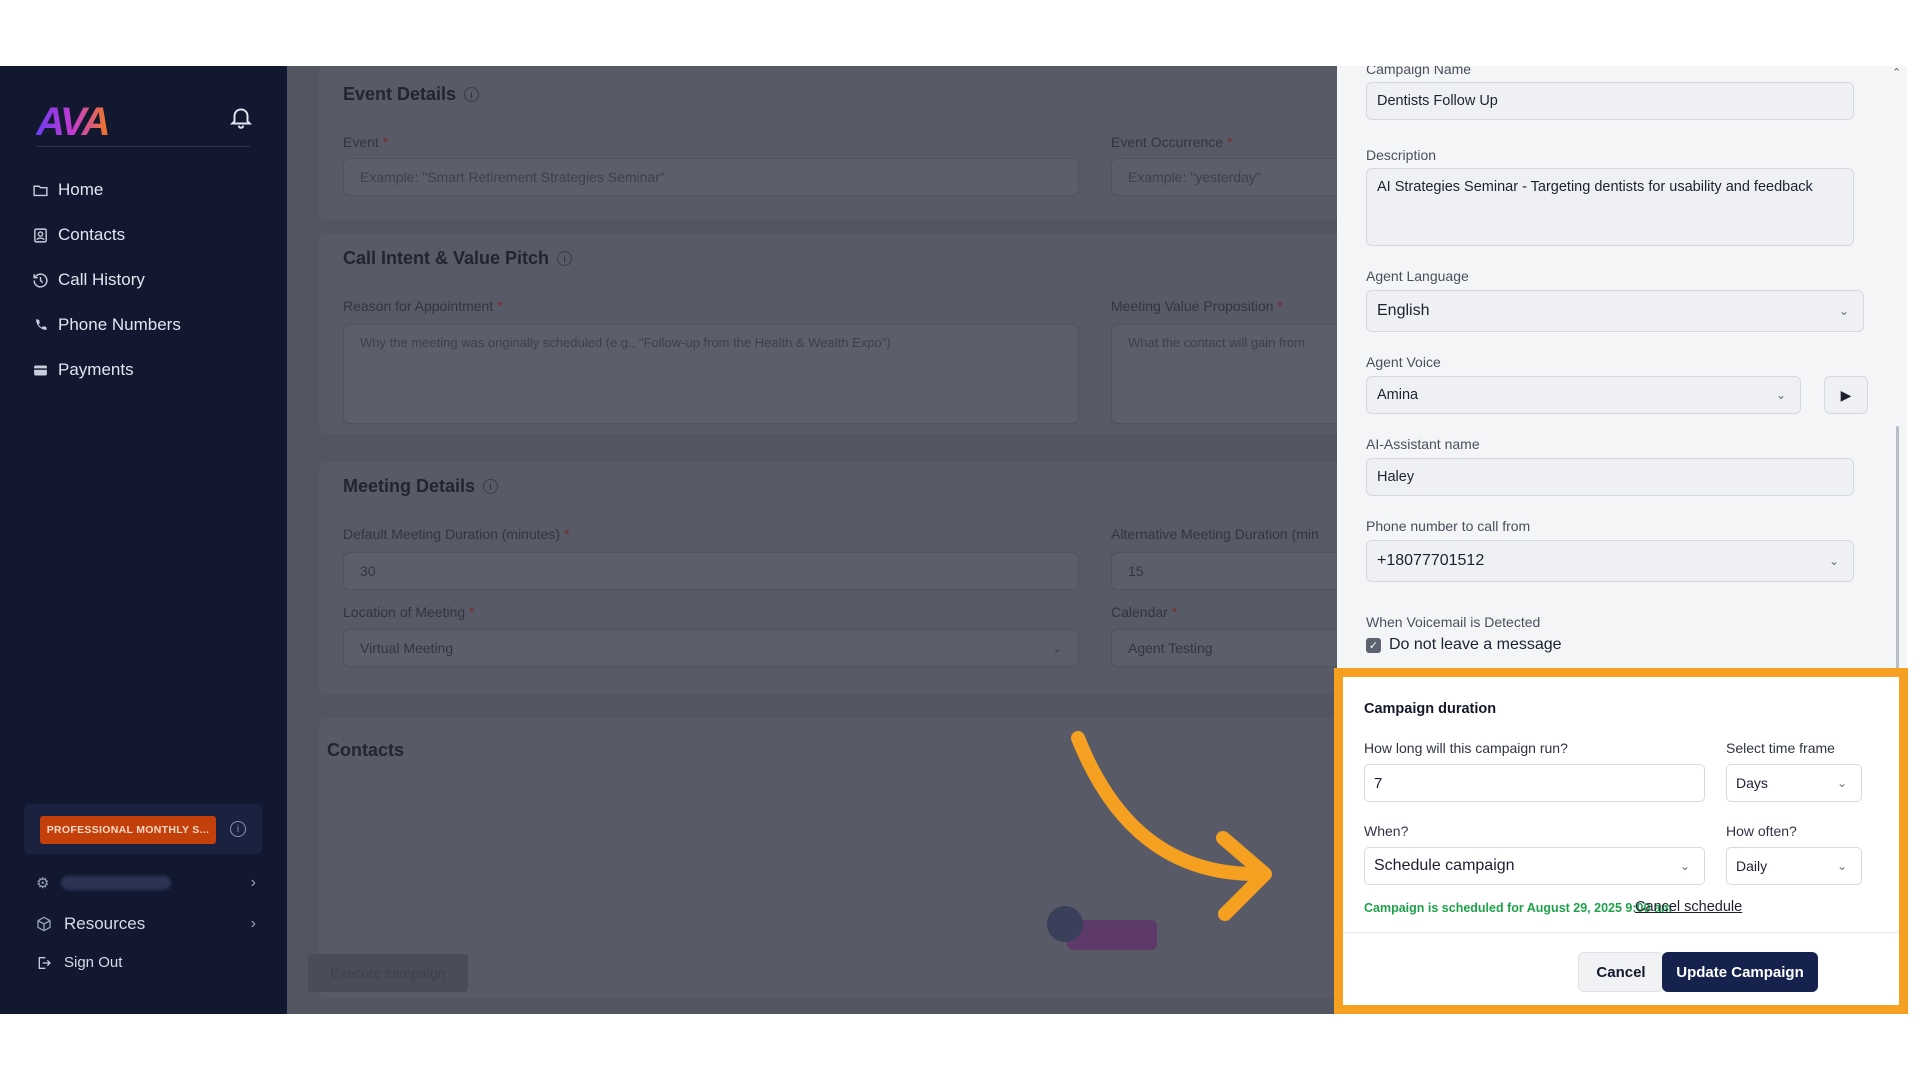  Describe the element at coordinates (106, 325) in the screenshot. I see `sidebar-item-phone-numbers: Phone Numbers` at that location.